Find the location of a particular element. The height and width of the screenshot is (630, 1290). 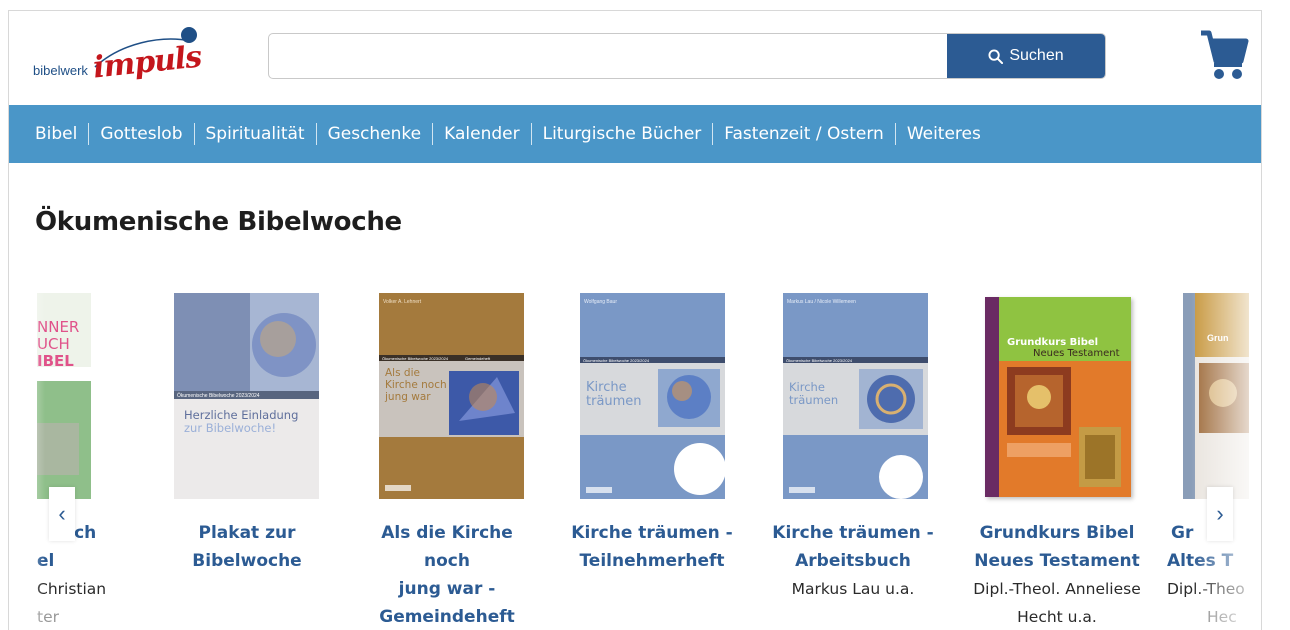

carousel-next-button: › is located at coordinates (1220, 514).